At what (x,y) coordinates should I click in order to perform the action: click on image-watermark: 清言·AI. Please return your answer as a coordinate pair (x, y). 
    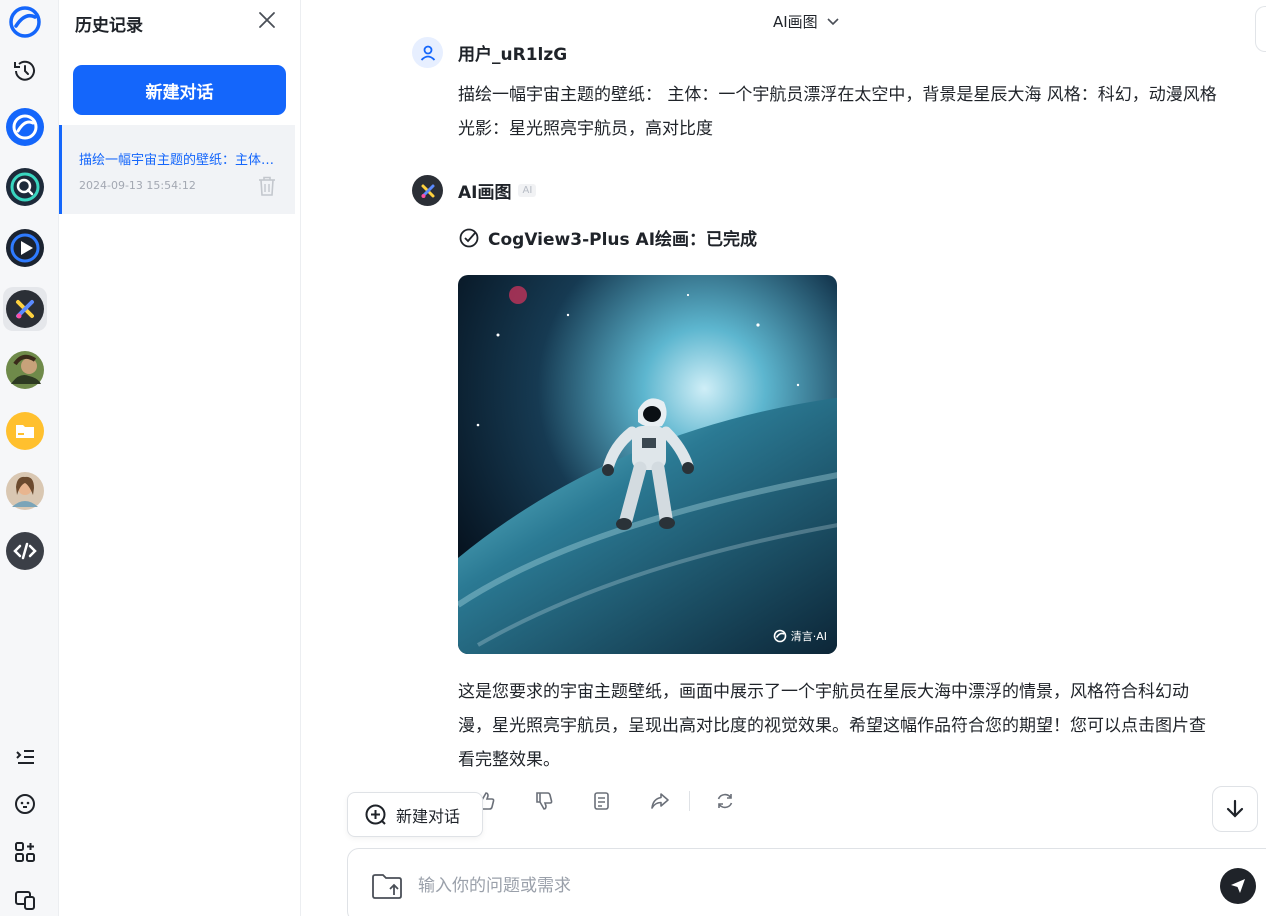
    Looking at the image, I should click on (800, 636).